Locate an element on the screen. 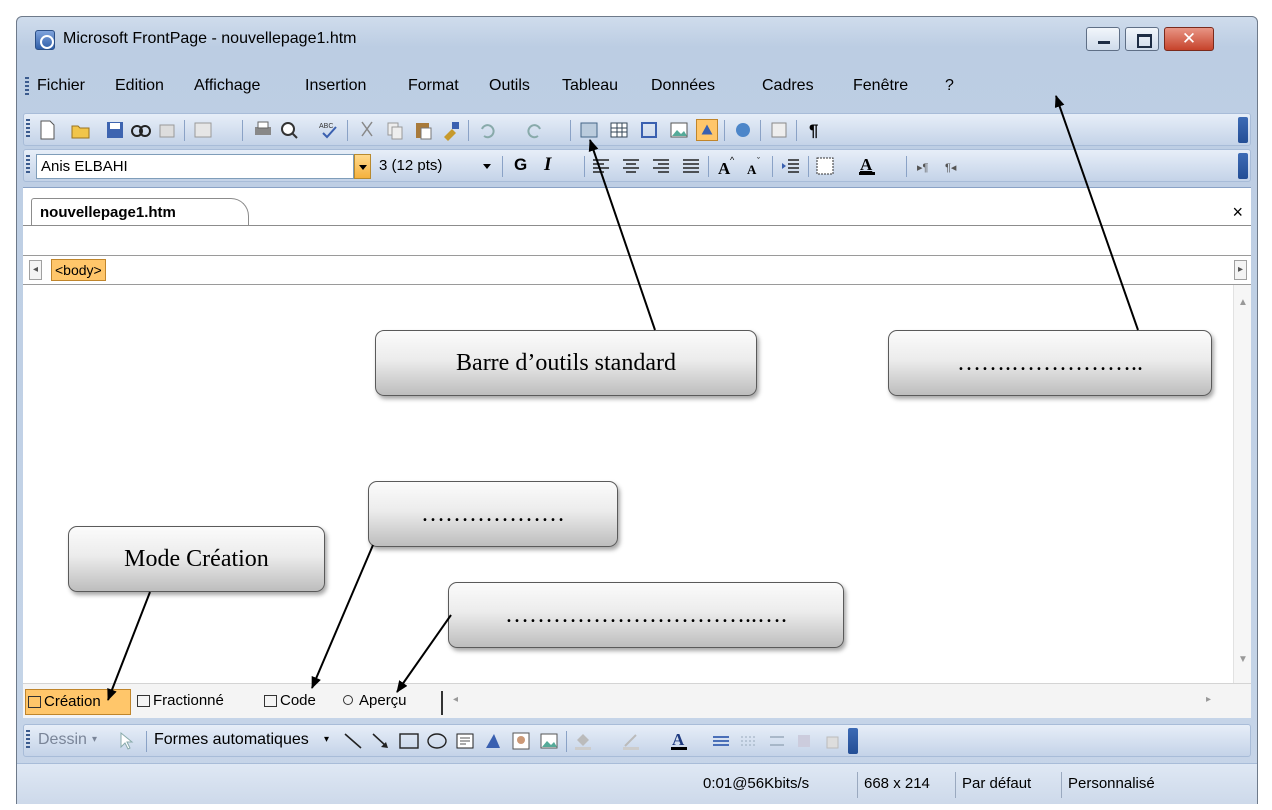  arrow-icon is located at coordinates (381, 741).